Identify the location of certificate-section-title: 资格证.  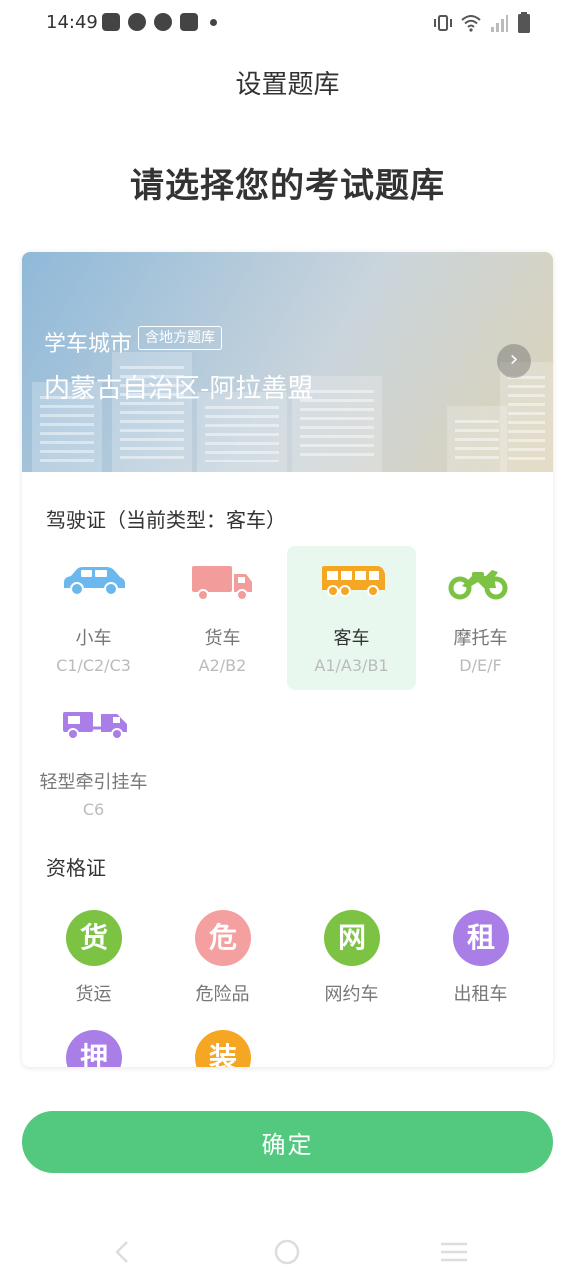
(76, 868).